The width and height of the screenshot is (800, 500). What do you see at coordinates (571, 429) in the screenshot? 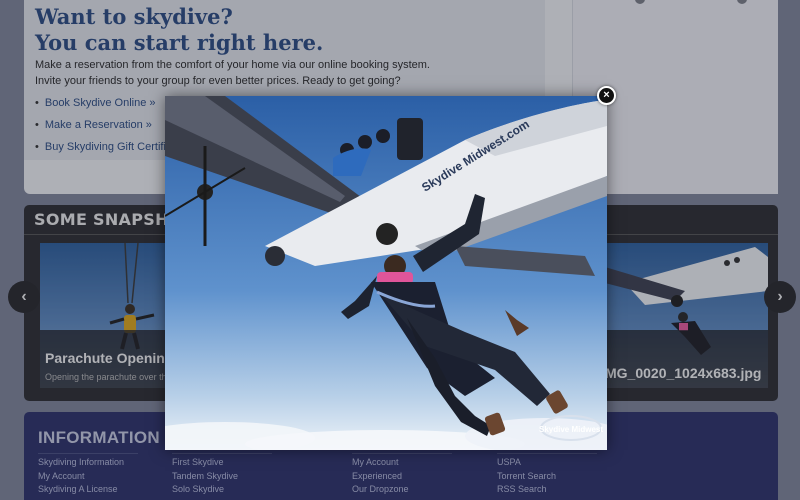
I see `photo-watermark: Skydive Midwest` at bounding box center [571, 429].